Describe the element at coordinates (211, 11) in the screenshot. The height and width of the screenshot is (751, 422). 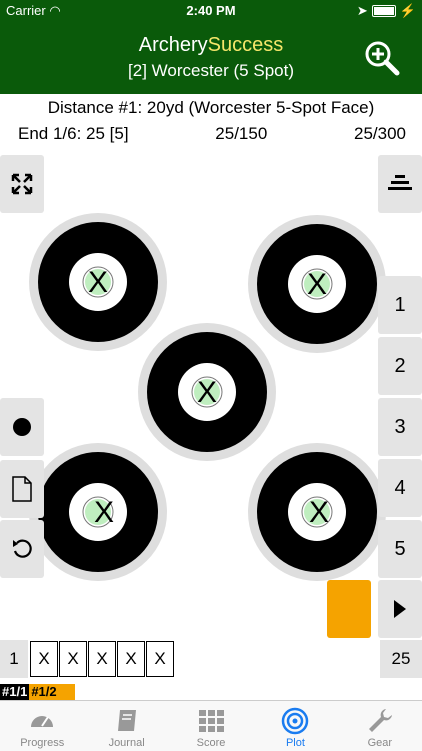
I see `status-bar: Carrier ◠ 2:40 PM ➤ ⚡` at that location.